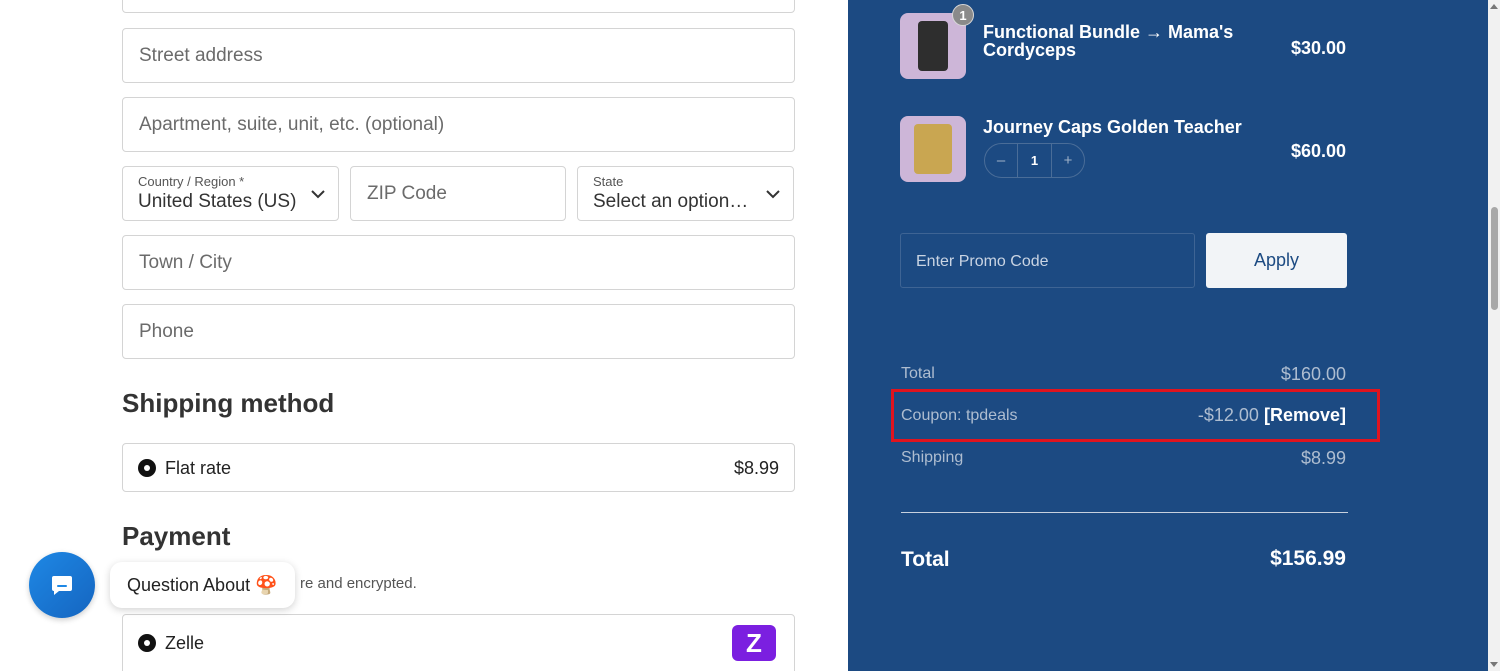 This screenshot has width=1500, height=671. Describe the element at coordinates (458, 6) in the screenshot. I see `previous-field` at that location.